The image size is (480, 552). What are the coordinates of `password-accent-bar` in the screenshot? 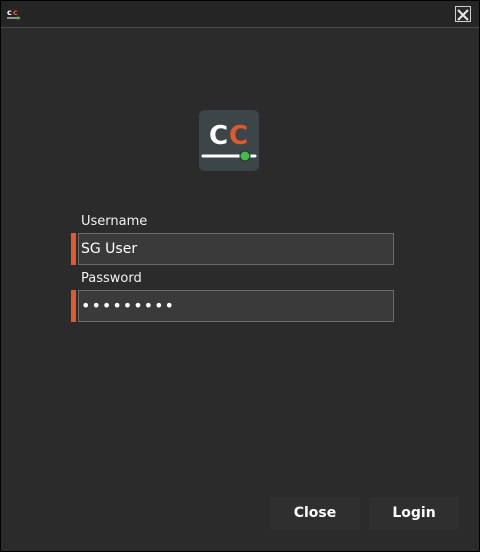 It's located at (73, 306).